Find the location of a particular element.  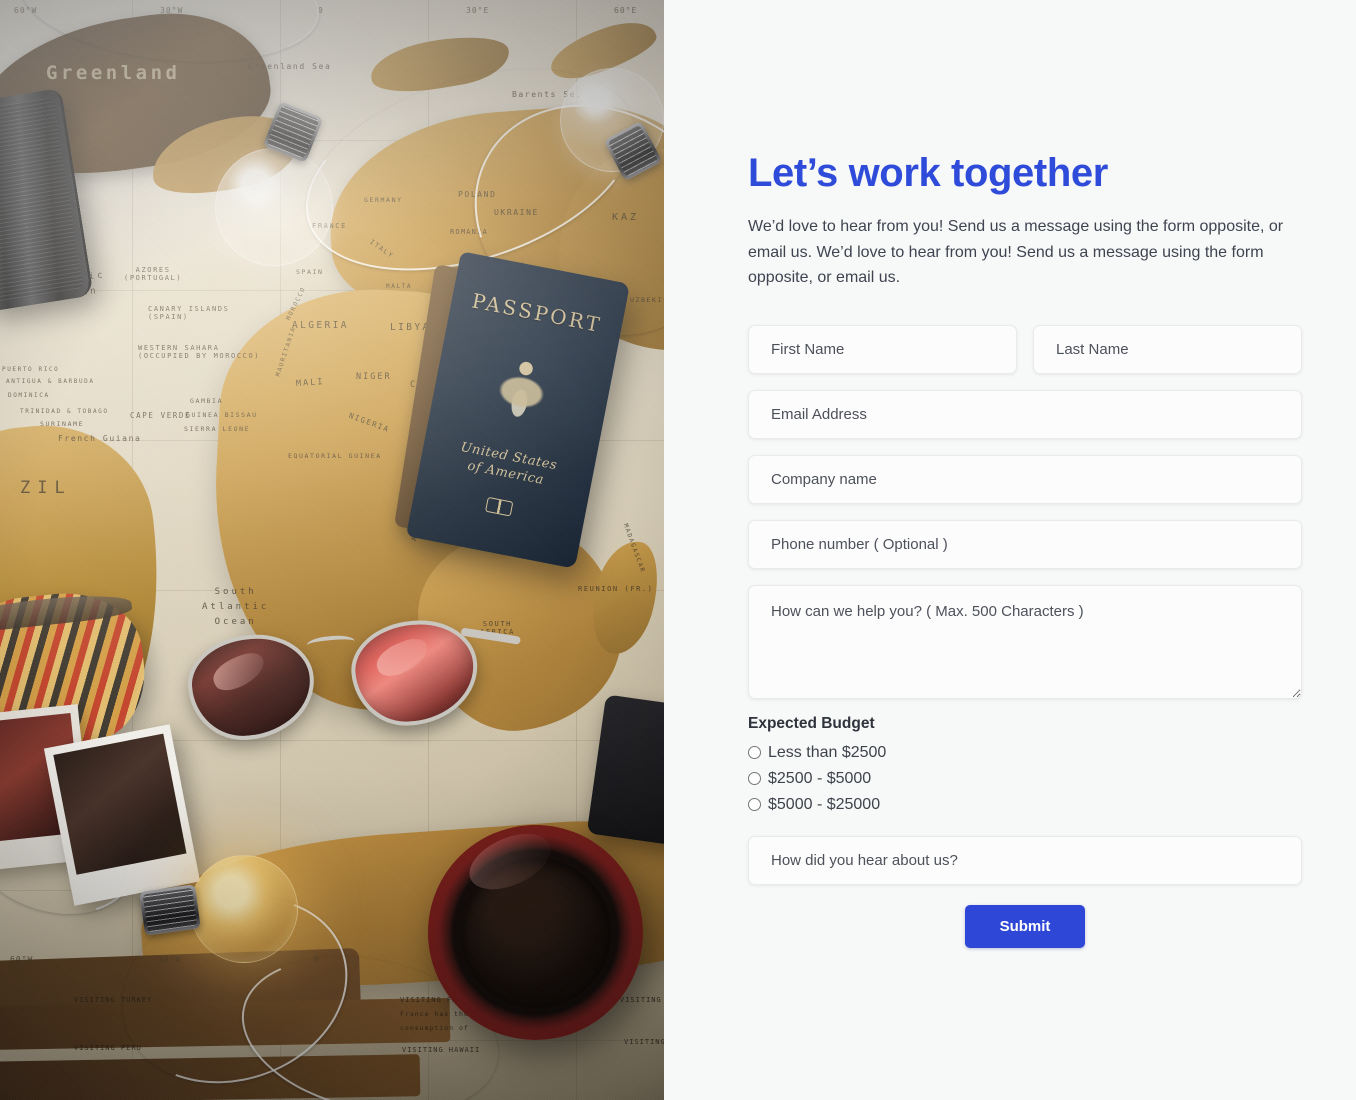

budget-option-label: $2500 - $5000 is located at coordinates (820, 778).